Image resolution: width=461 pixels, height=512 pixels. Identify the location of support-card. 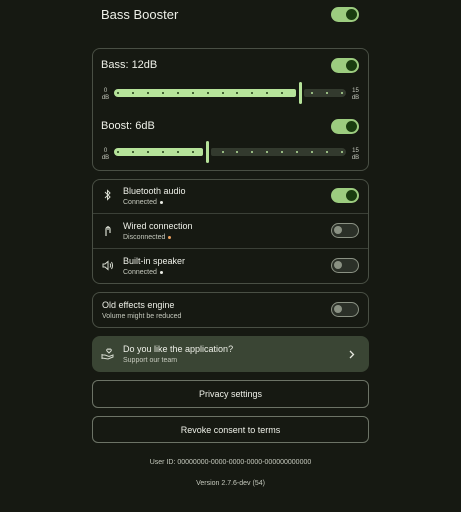
(230, 354).